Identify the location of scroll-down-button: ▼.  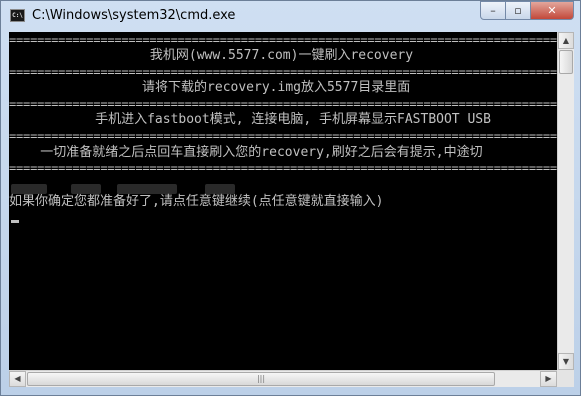
(566, 361).